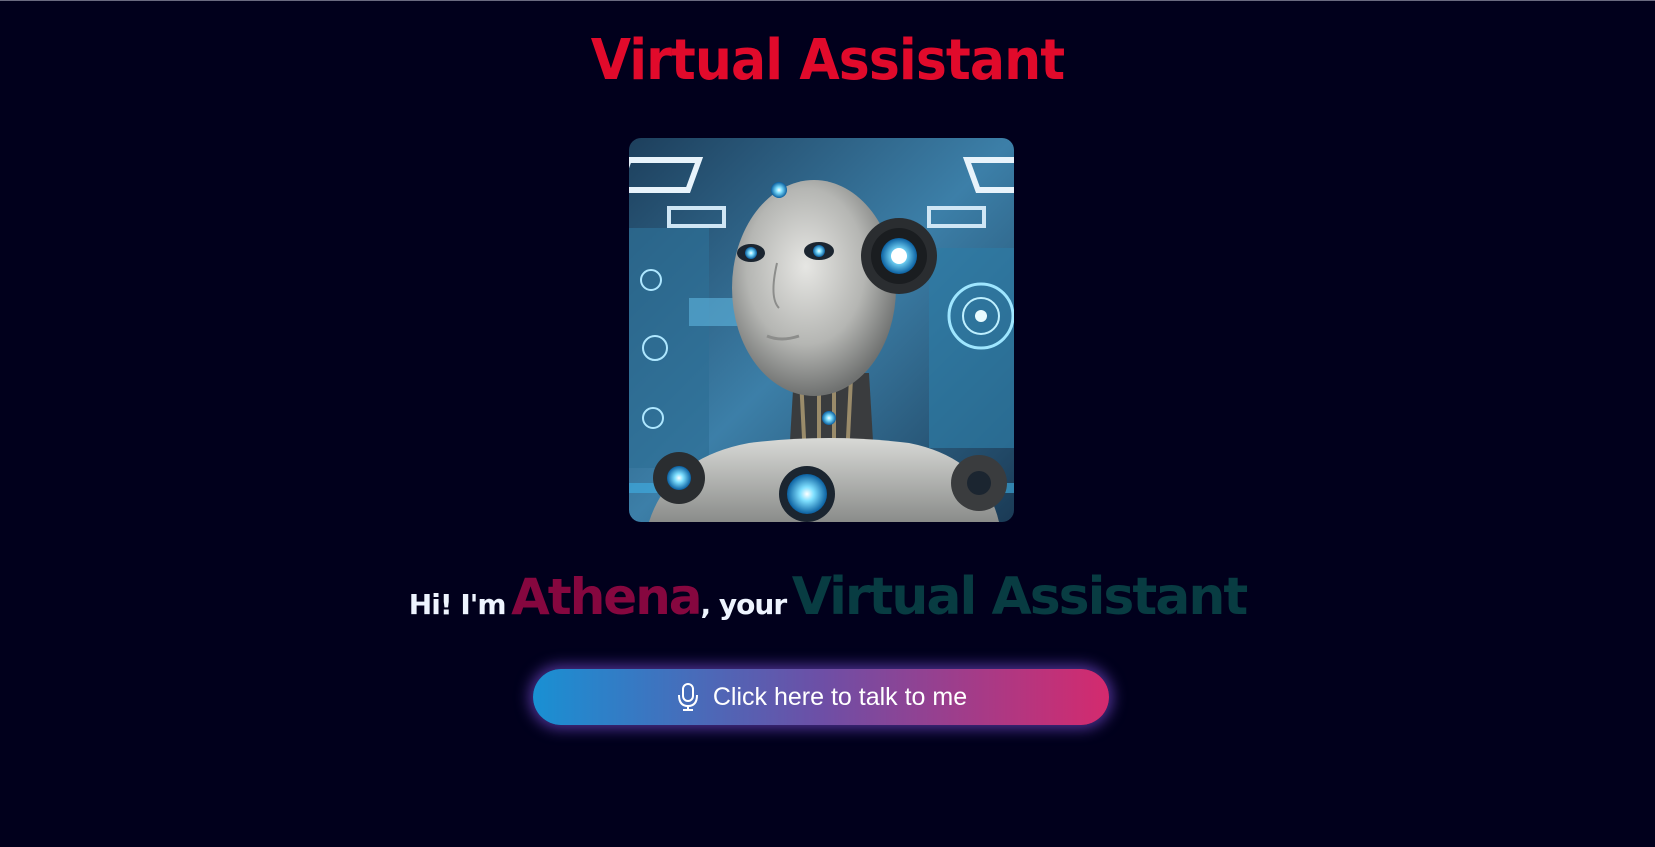 The width and height of the screenshot is (1655, 847). Describe the element at coordinates (606, 597) in the screenshot. I see `assistant-name: Athena` at that location.